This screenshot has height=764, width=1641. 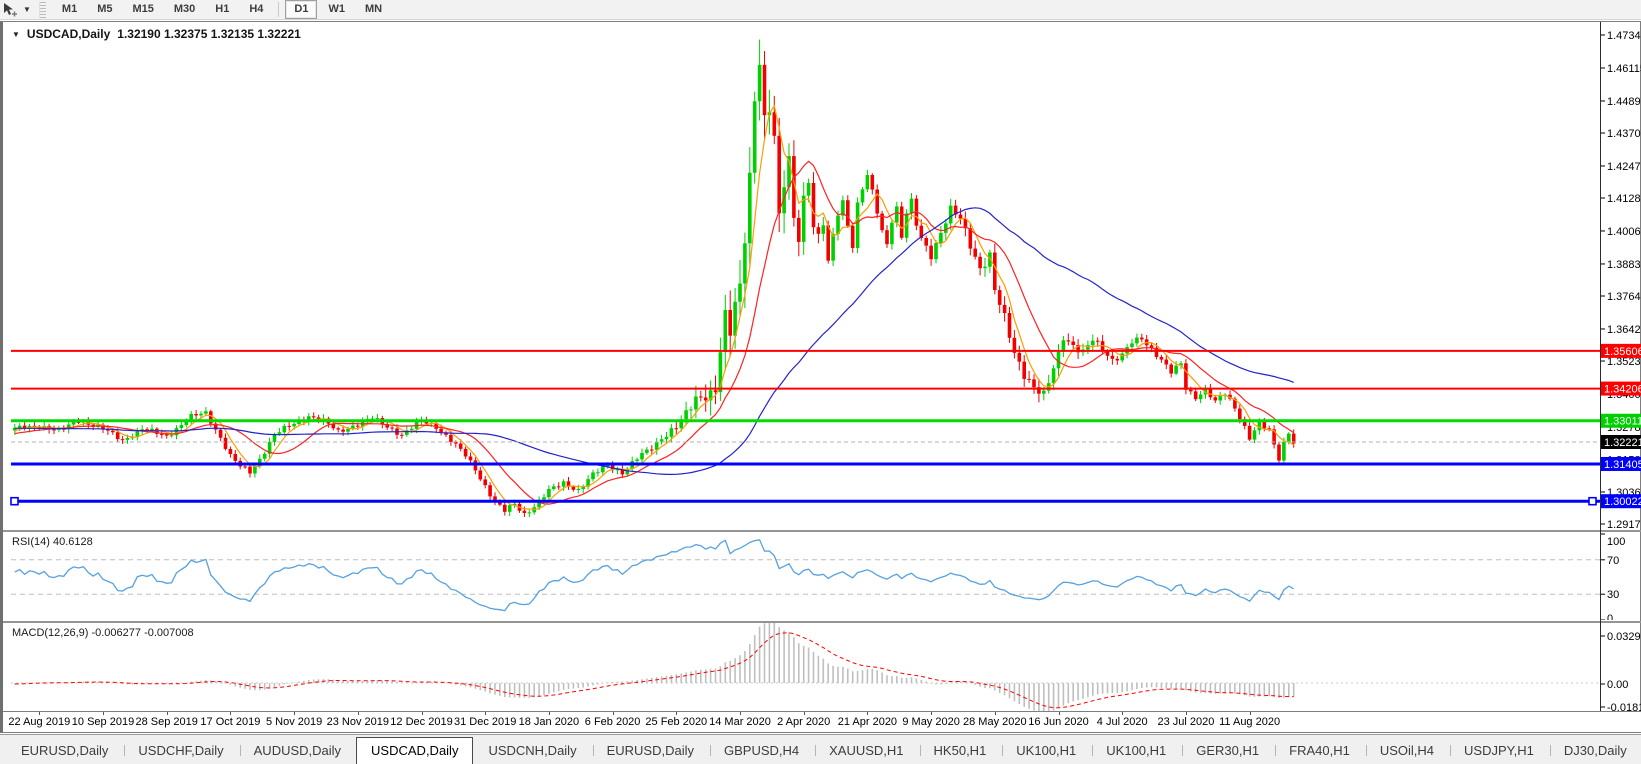 I want to click on timeframe-m5-button: M5, so click(x=104, y=9).